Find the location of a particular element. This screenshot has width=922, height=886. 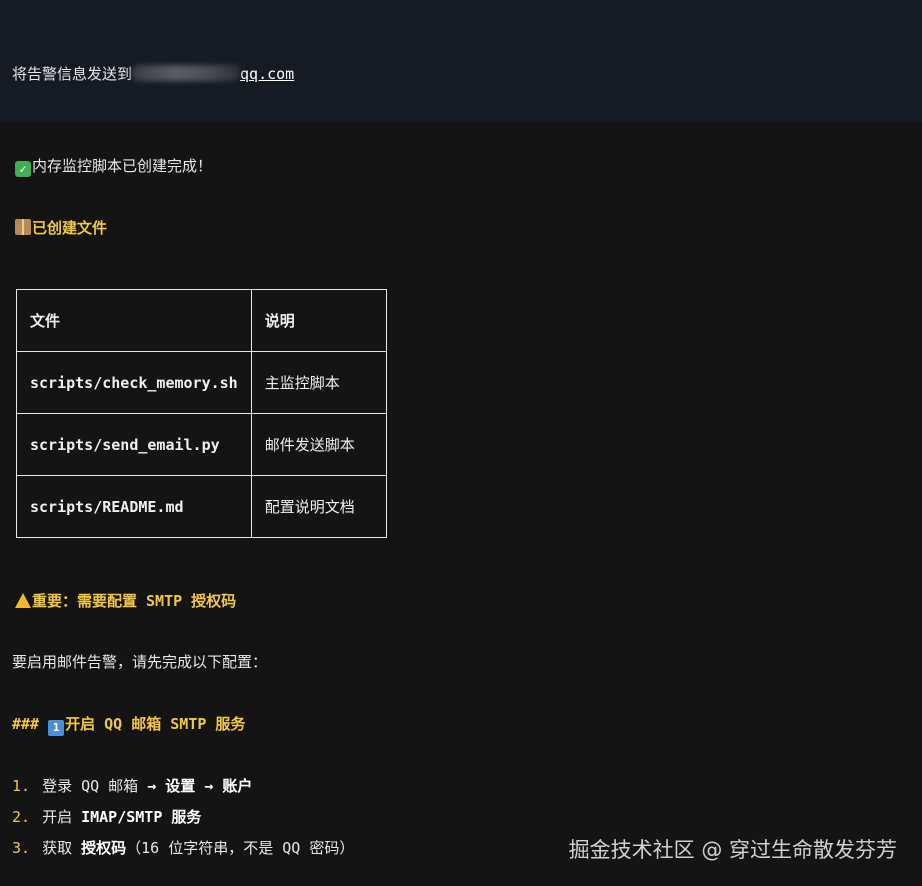

column-header-file: 文件 is located at coordinates (134, 320).